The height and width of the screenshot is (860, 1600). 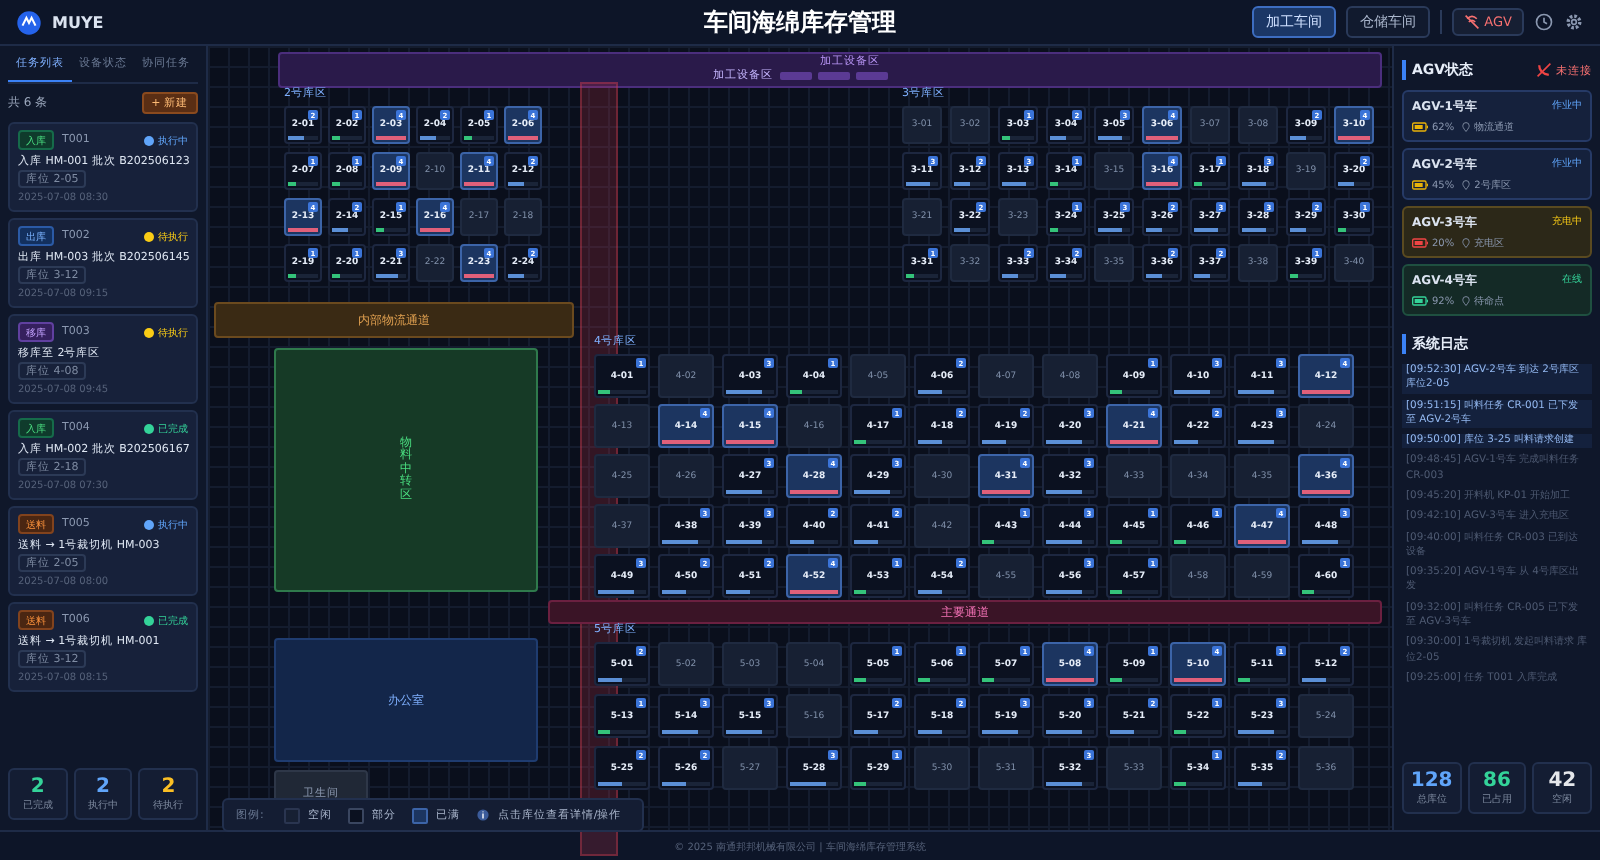 I want to click on stat-value: 86, so click(x=1497, y=781).